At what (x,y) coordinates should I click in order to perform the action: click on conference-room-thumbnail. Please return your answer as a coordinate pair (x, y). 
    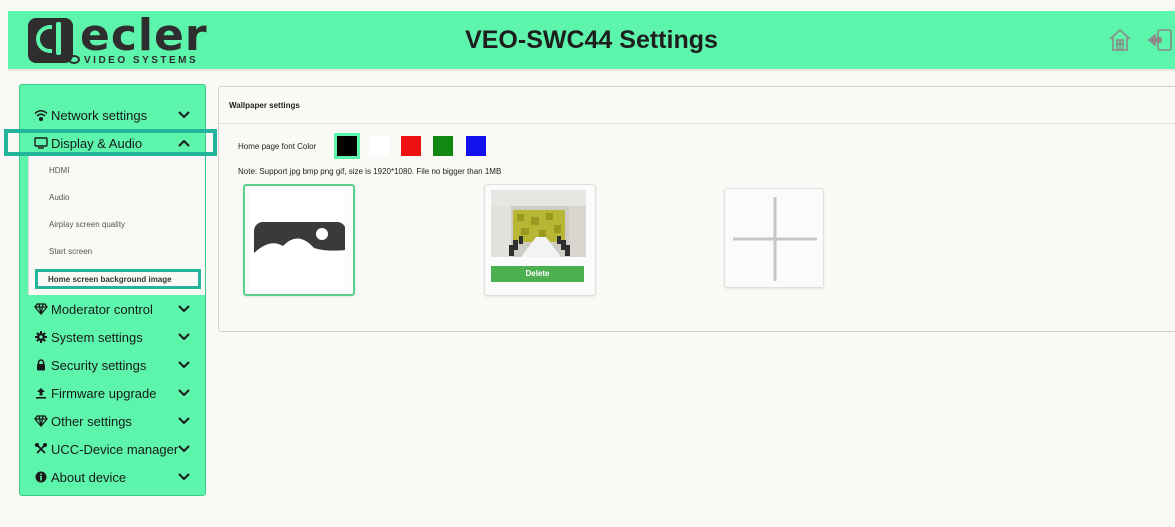
    Looking at the image, I should click on (538, 223).